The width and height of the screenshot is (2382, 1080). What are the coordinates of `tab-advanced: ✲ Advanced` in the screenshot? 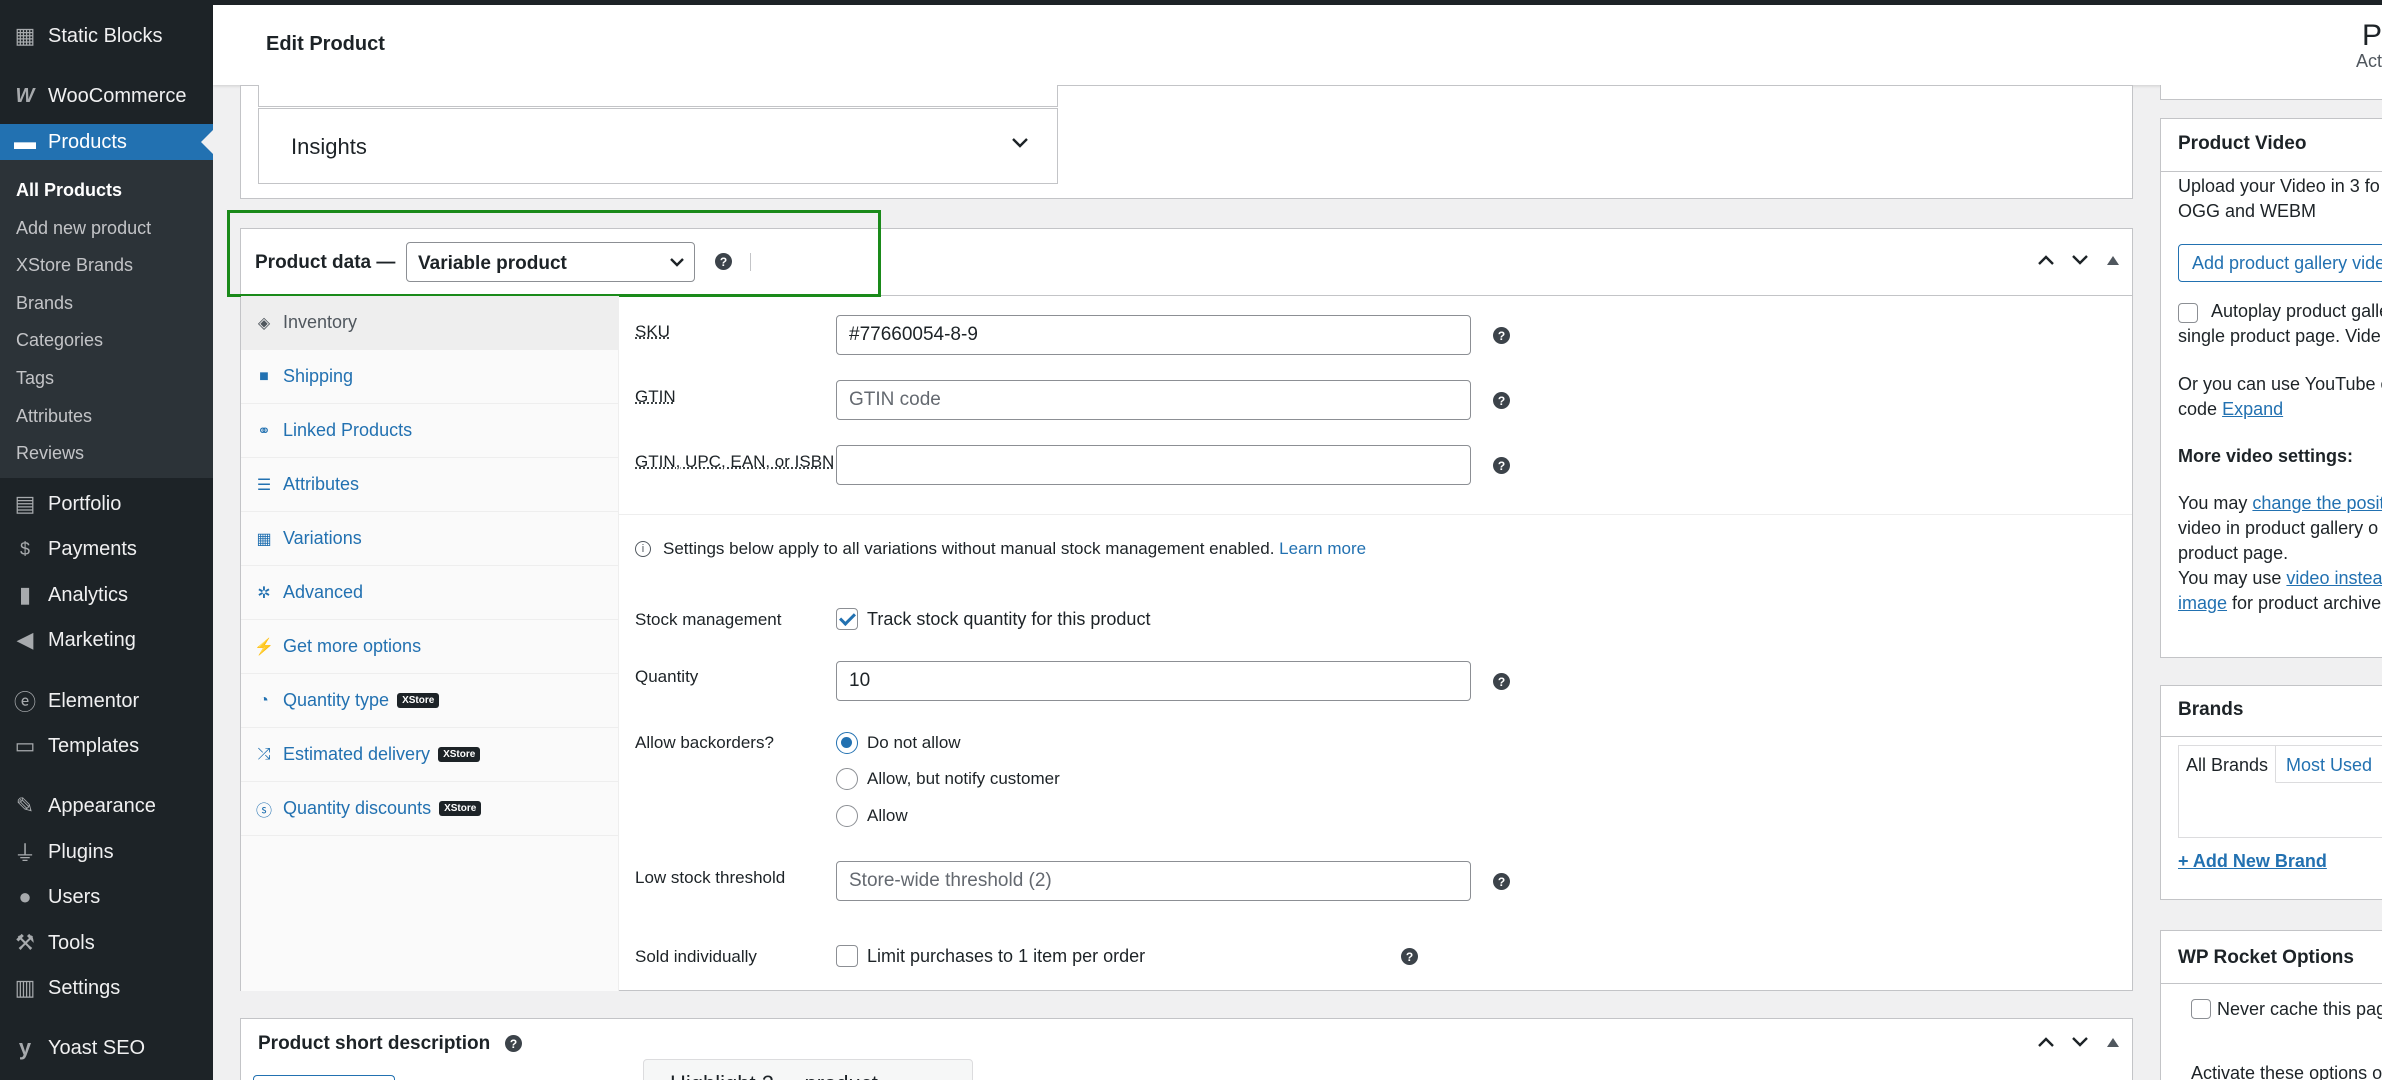 It's located at (429, 593).